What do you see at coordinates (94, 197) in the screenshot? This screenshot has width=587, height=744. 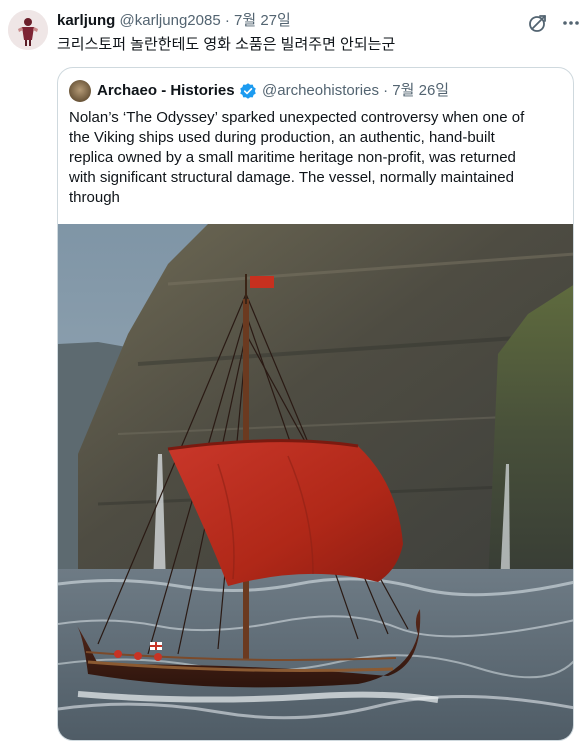 I see `quoted-text-line: through` at bounding box center [94, 197].